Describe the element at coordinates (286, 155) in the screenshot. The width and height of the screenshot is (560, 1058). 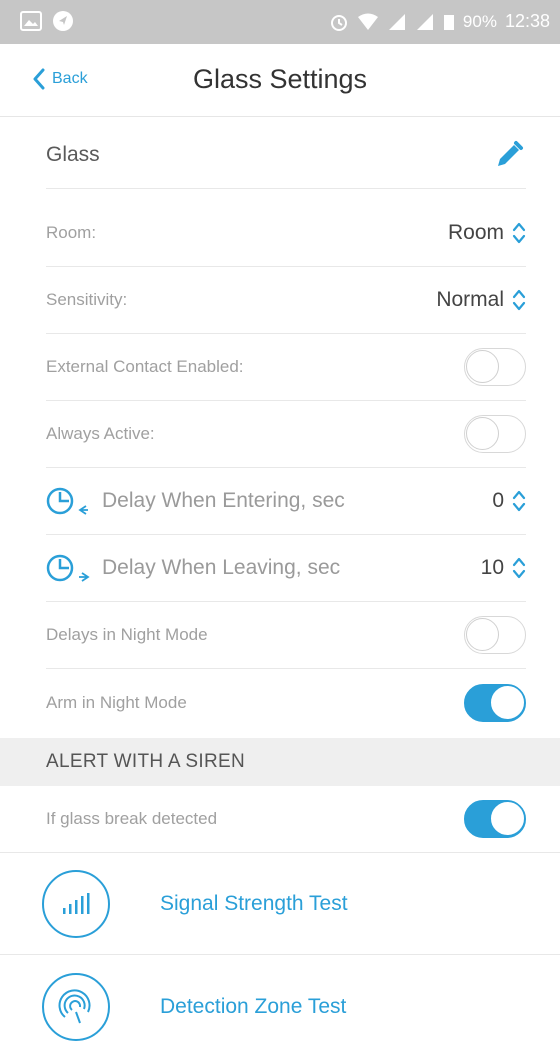
I see `device-name-row: Glass` at that location.